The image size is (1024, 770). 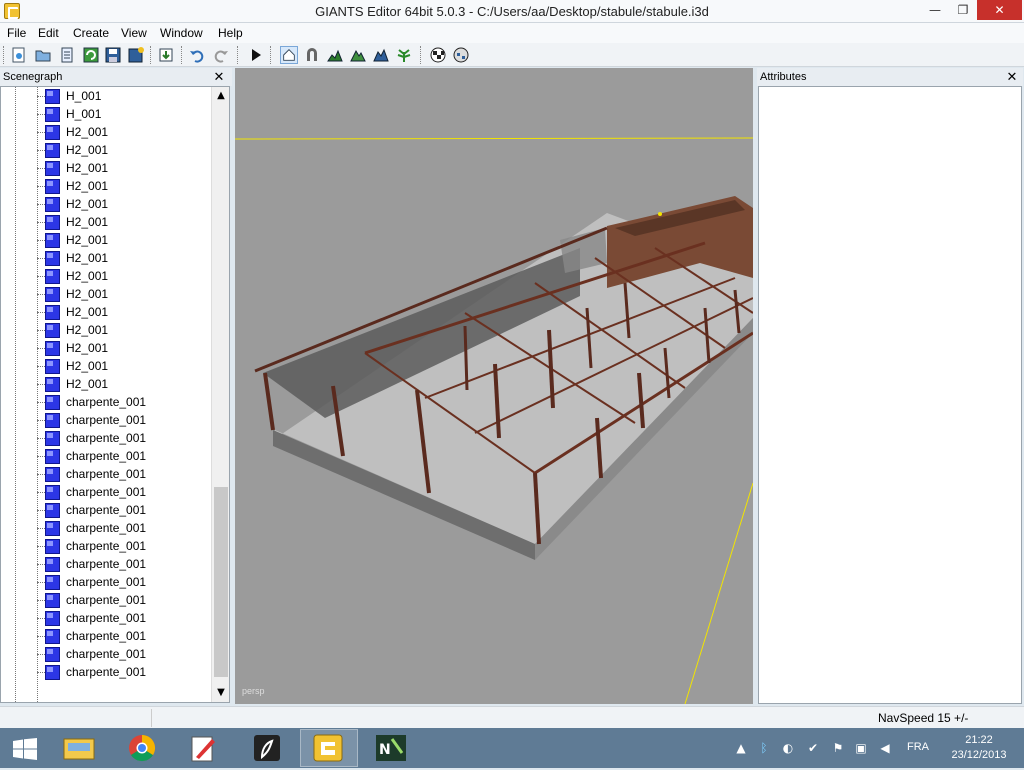 What do you see at coordinates (79, 748) in the screenshot?
I see `taskbar-file-explorer` at bounding box center [79, 748].